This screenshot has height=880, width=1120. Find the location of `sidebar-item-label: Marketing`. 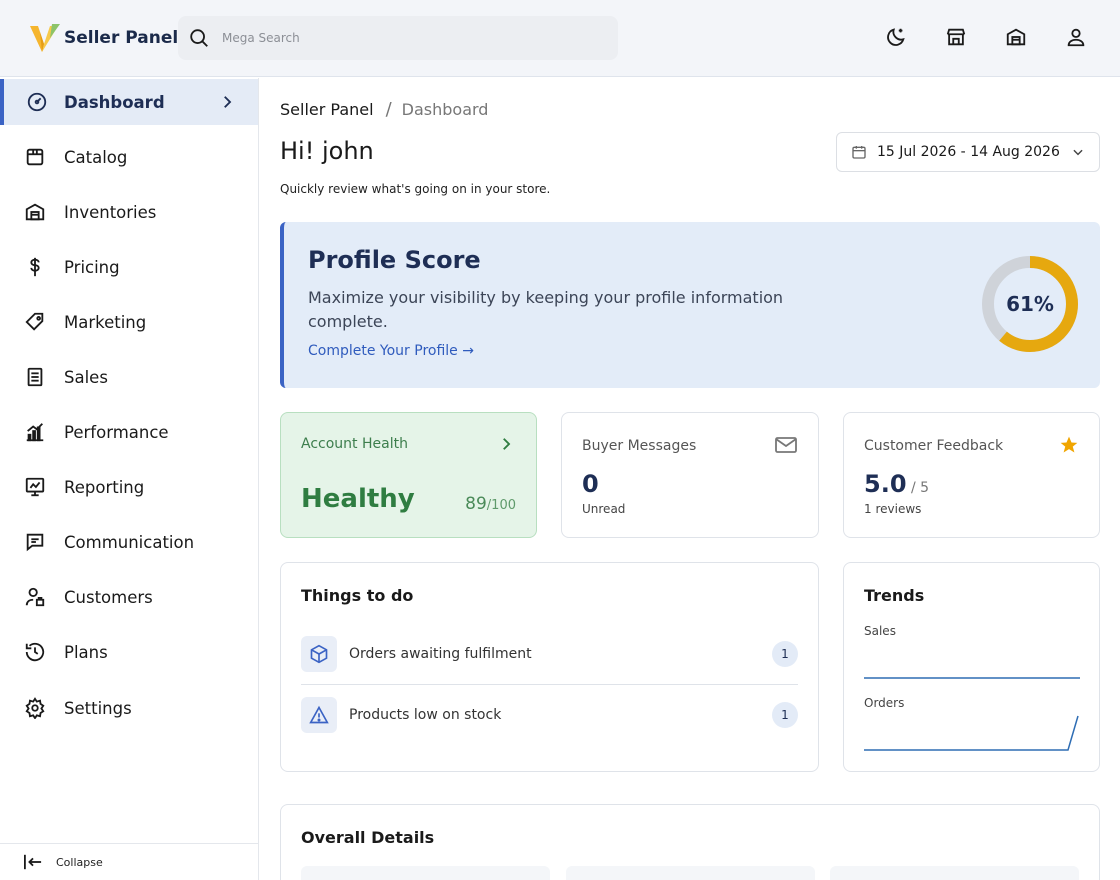

sidebar-item-label: Marketing is located at coordinates (105, 322).